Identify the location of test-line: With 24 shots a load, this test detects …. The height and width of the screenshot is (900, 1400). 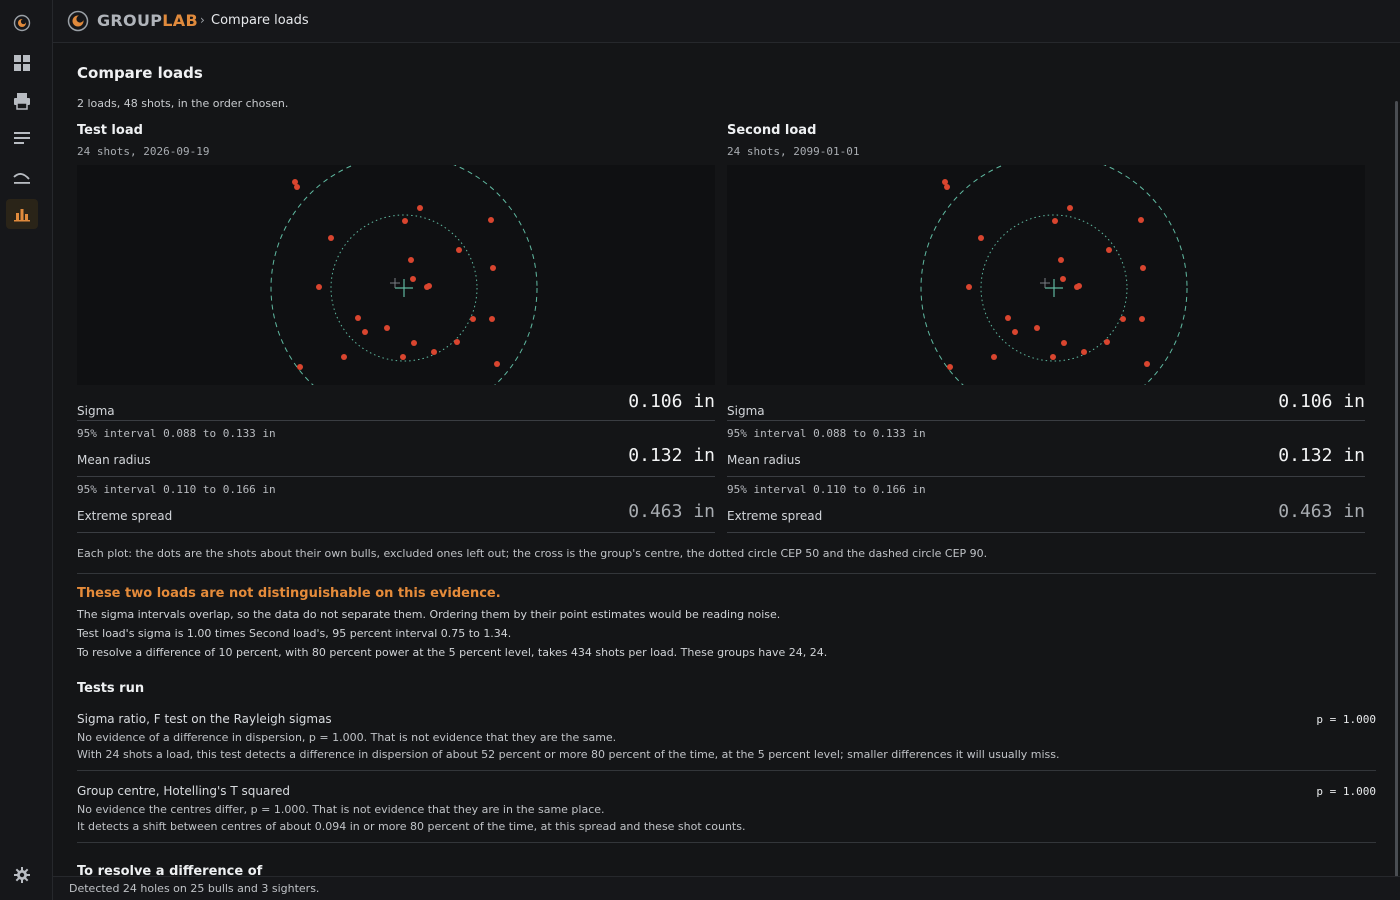
(568, 754).